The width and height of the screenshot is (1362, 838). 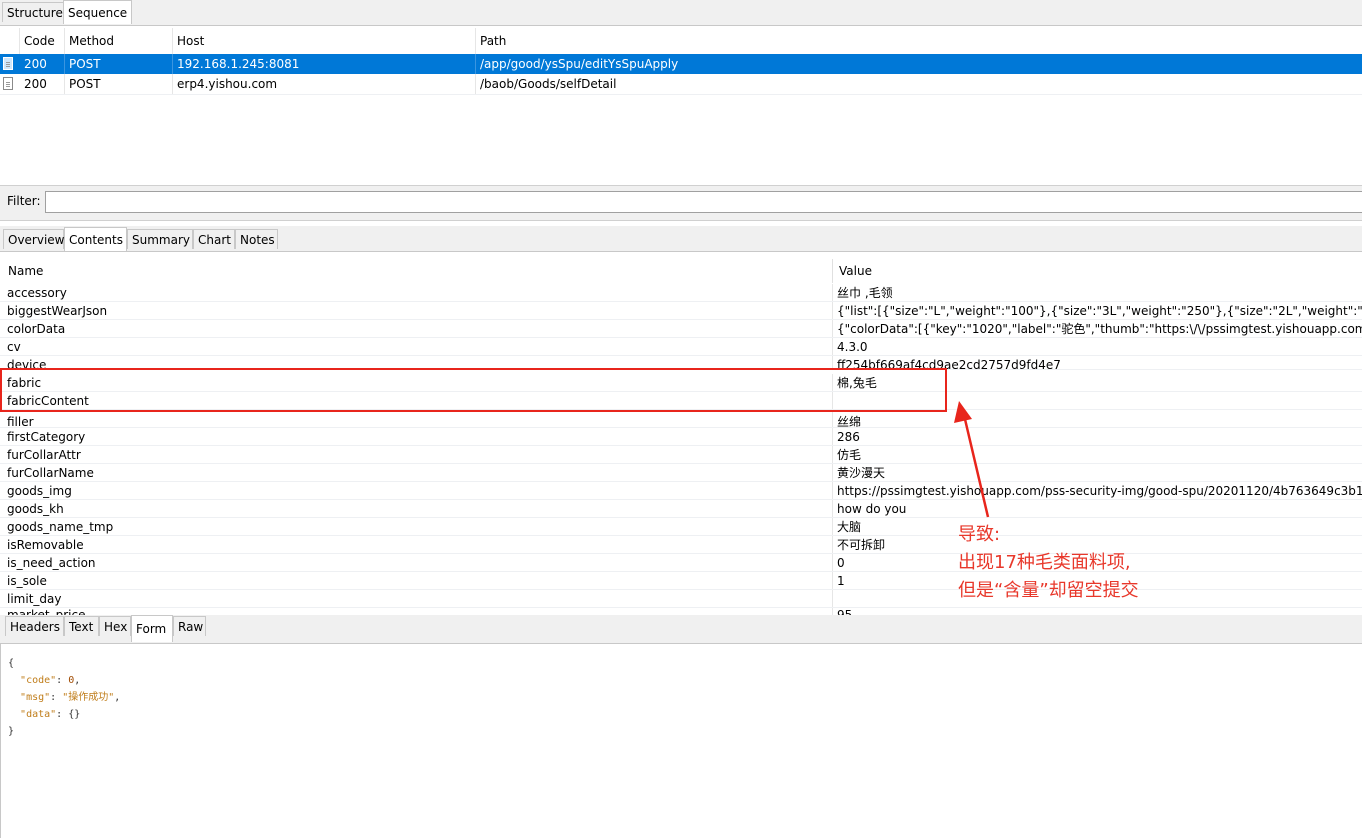 What do you see at coordinates (35, 509) in the screenshot?
I see `param-name: goods_kh` at bounding box center [35, 509].